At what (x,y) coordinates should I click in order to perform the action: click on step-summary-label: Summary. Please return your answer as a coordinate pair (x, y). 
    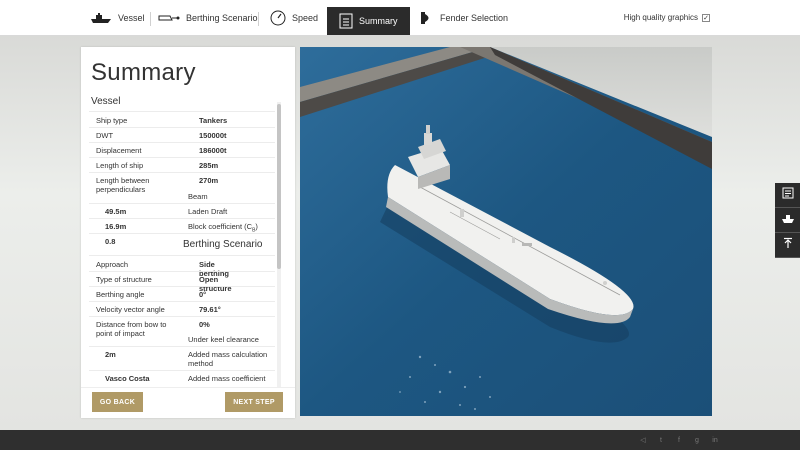
    Looking at the image, I should click on (378, 21).